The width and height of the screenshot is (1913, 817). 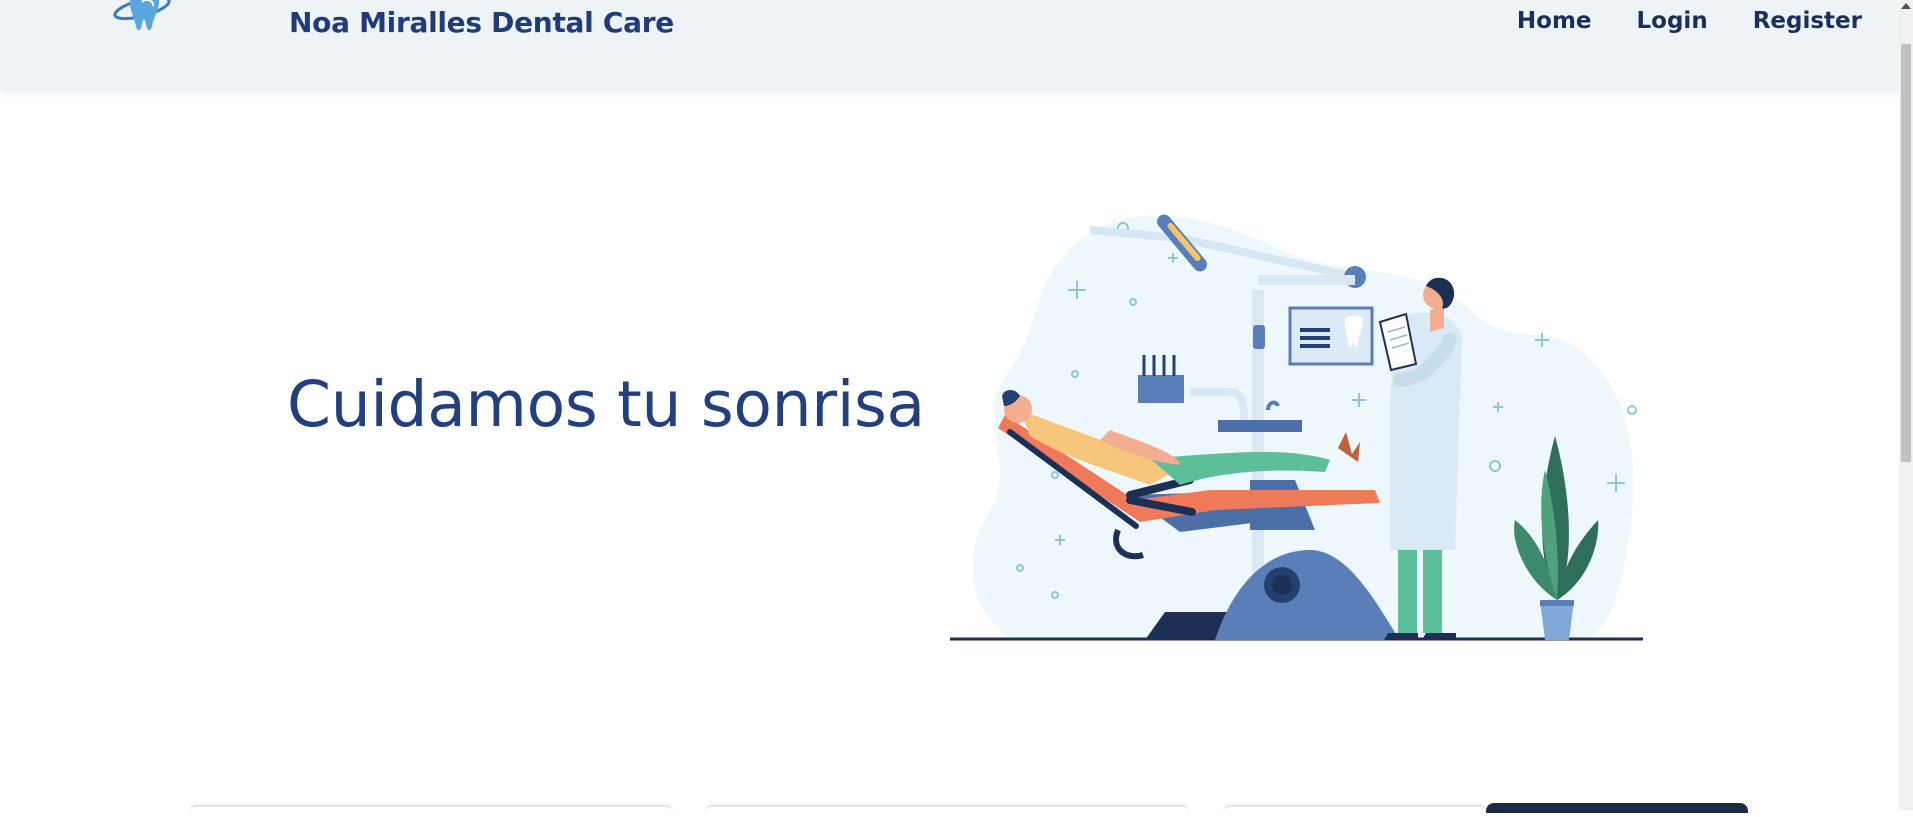 What do you see at coordinates (1807, 21) in the screenshot?
I see `nav-register-link: Register` at bounding box center [1807, 21].